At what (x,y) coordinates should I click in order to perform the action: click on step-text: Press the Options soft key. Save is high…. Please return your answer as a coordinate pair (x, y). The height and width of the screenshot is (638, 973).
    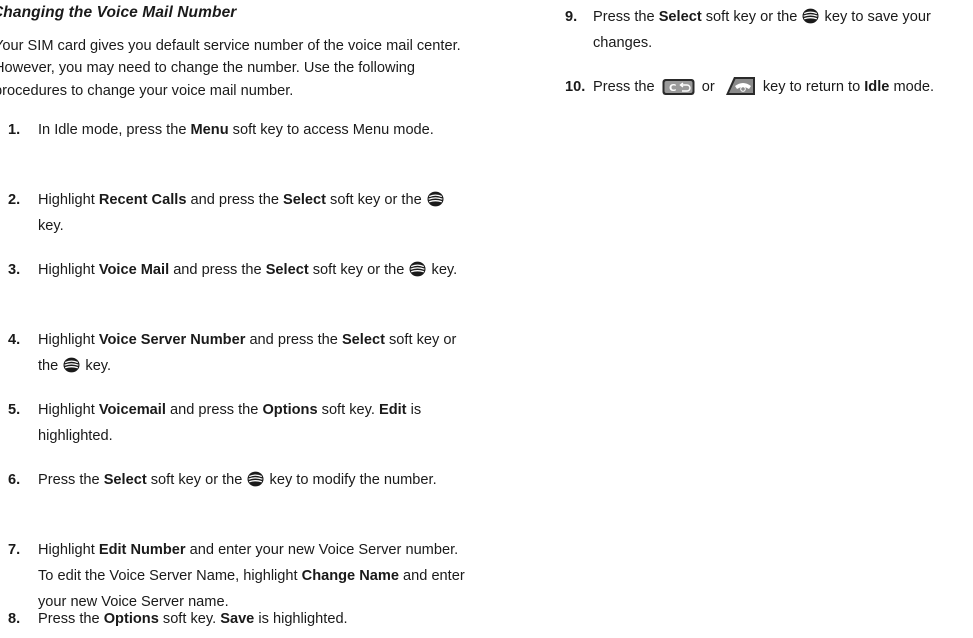
    Looking at the image, I should click on (253, 619).